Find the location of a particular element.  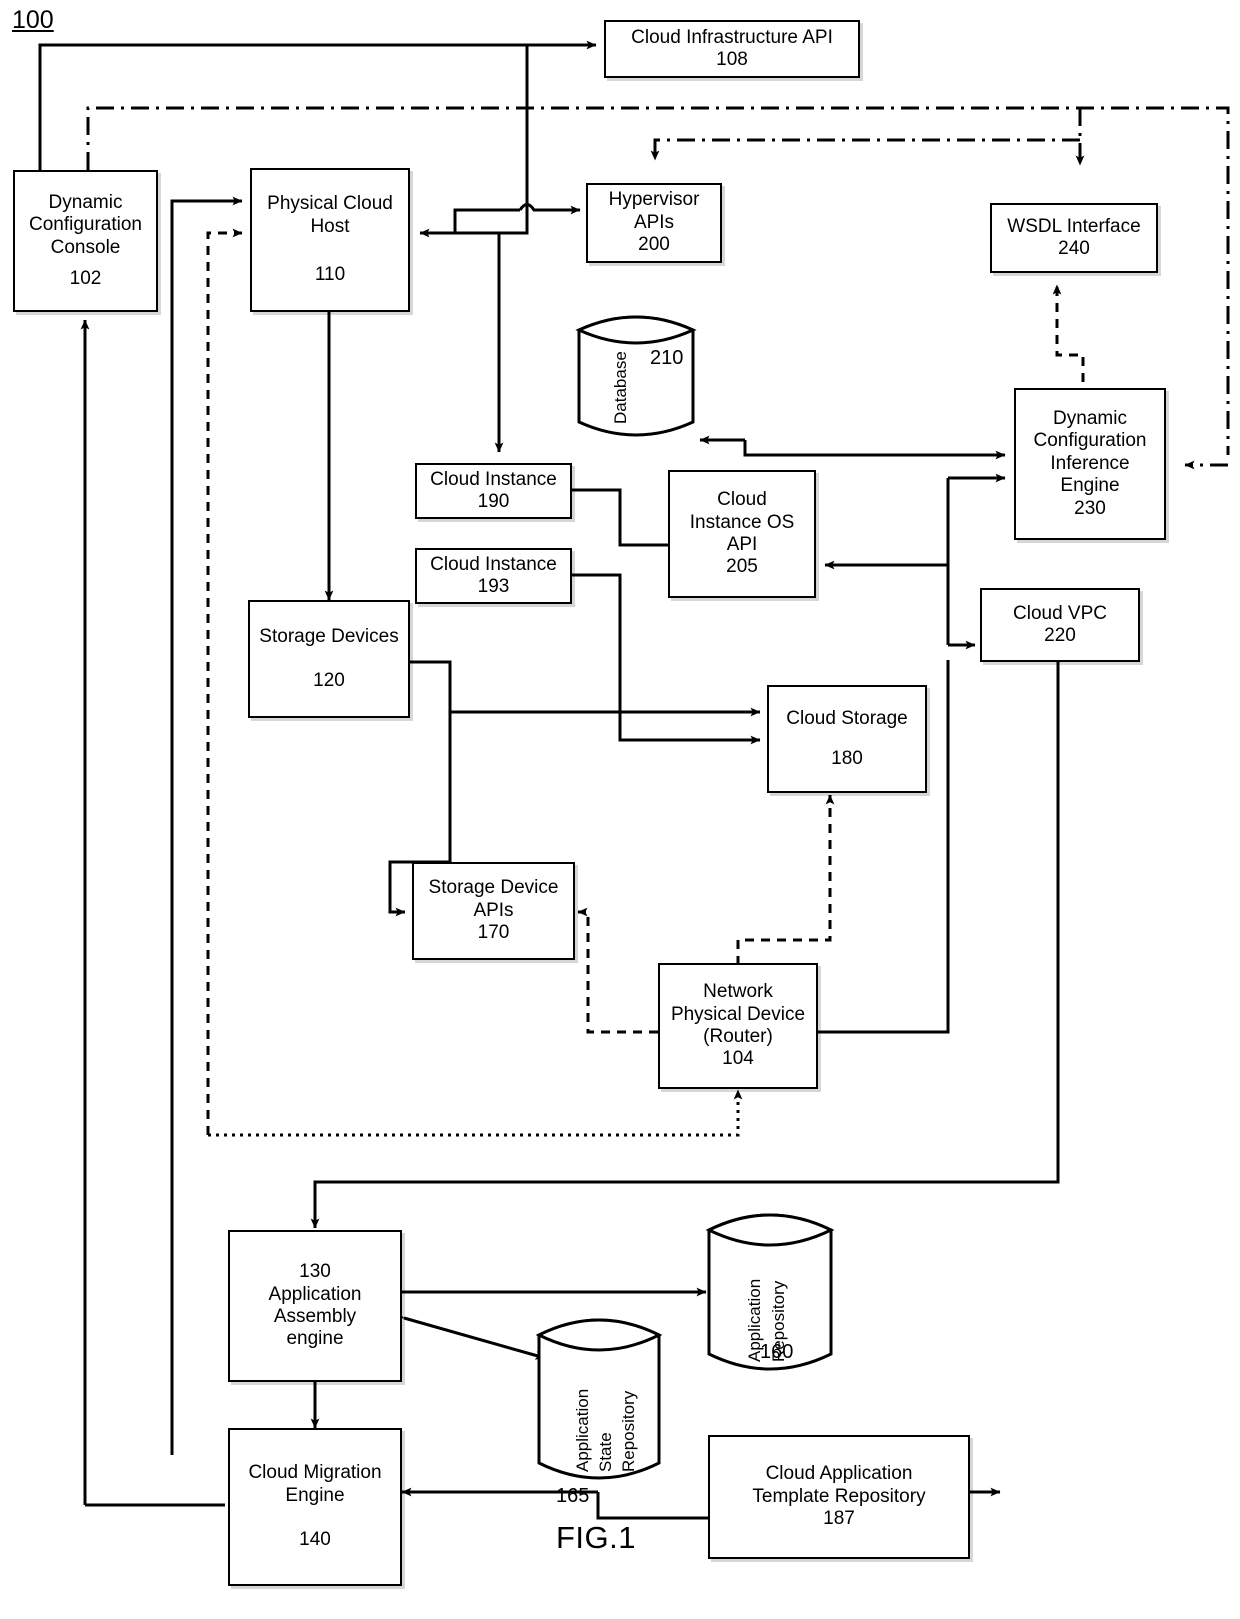

node-wsdl-interface: WSDL Interface 240 is located at coordinates (1074, 238).